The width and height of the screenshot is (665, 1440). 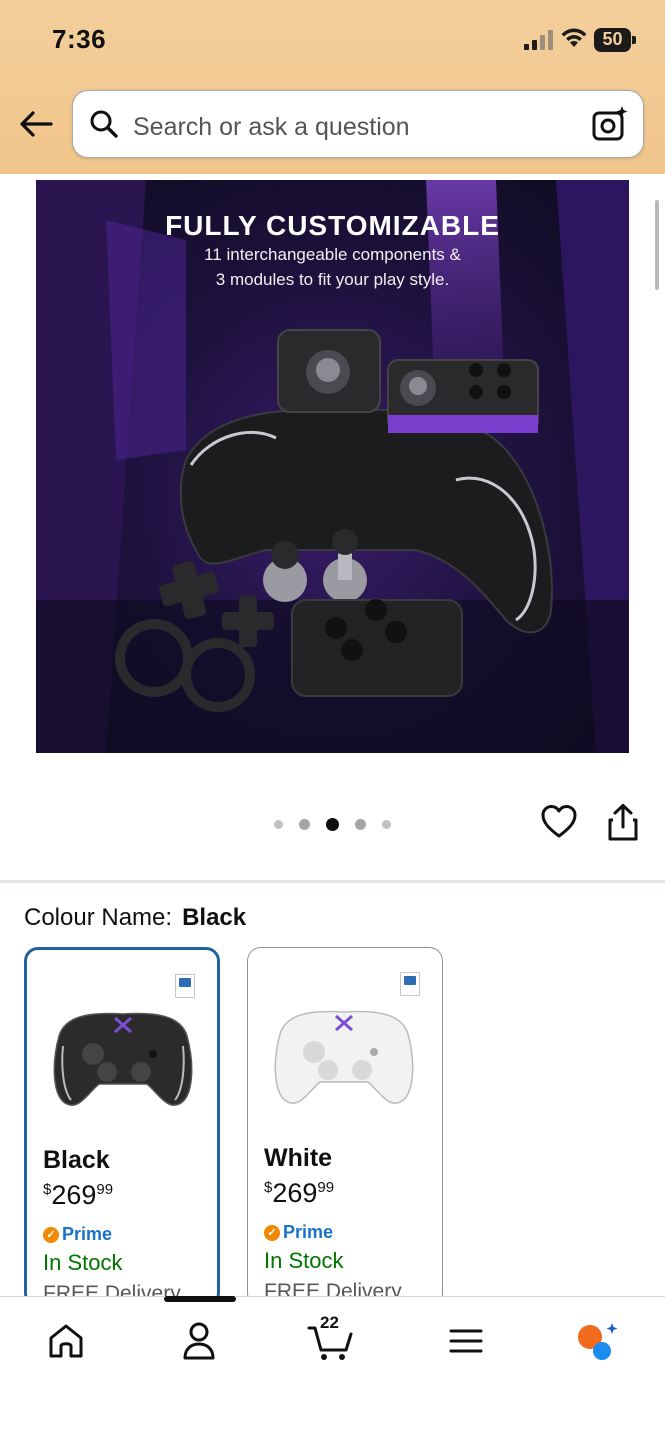 What do you see at coordinates (98, 917) in the screenshot?
I see `colour-name-label: Colour Name:` at bounding box center [98, 917].